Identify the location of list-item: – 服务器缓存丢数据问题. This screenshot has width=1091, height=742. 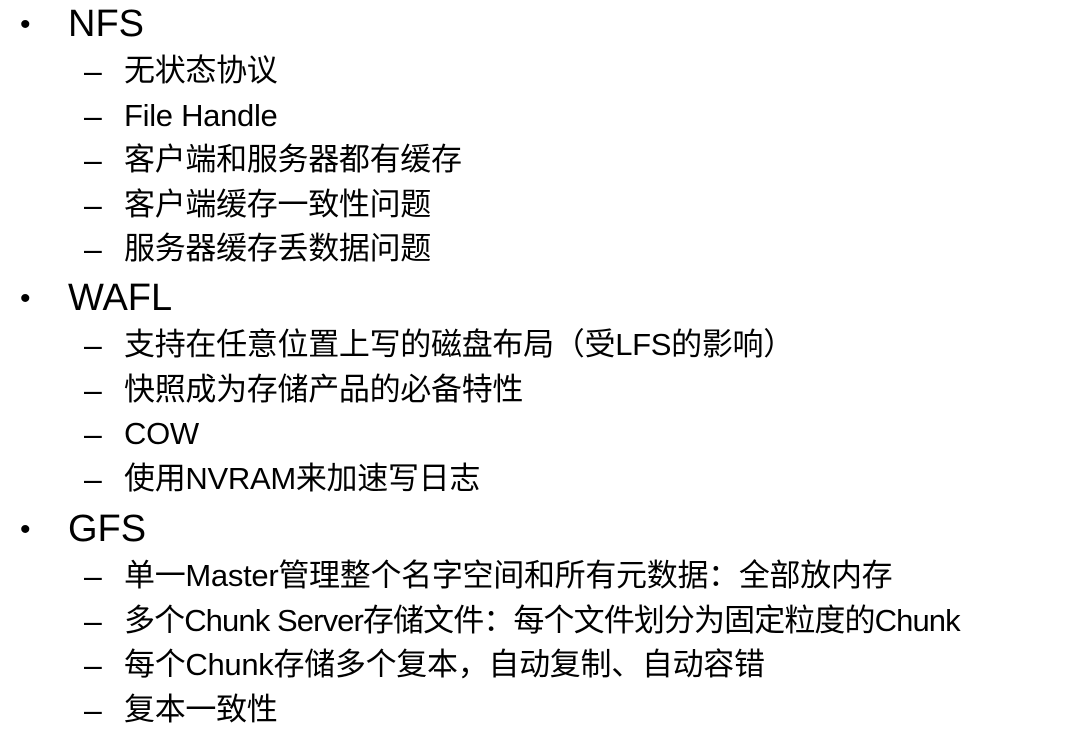
(545, 249).